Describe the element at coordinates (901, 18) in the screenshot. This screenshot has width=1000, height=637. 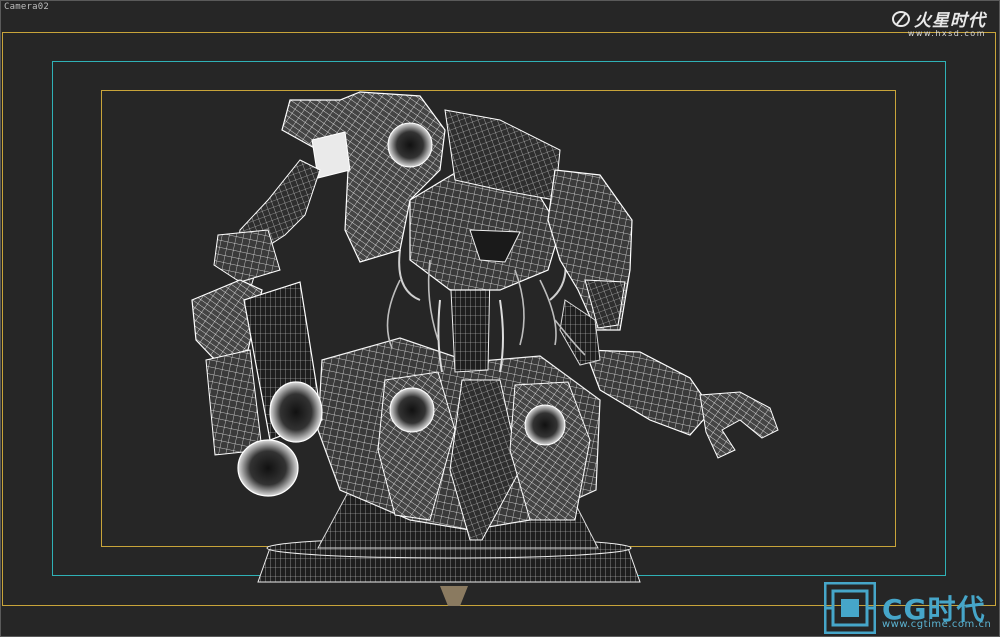
I see `hxsd-logo-icon` at that location.